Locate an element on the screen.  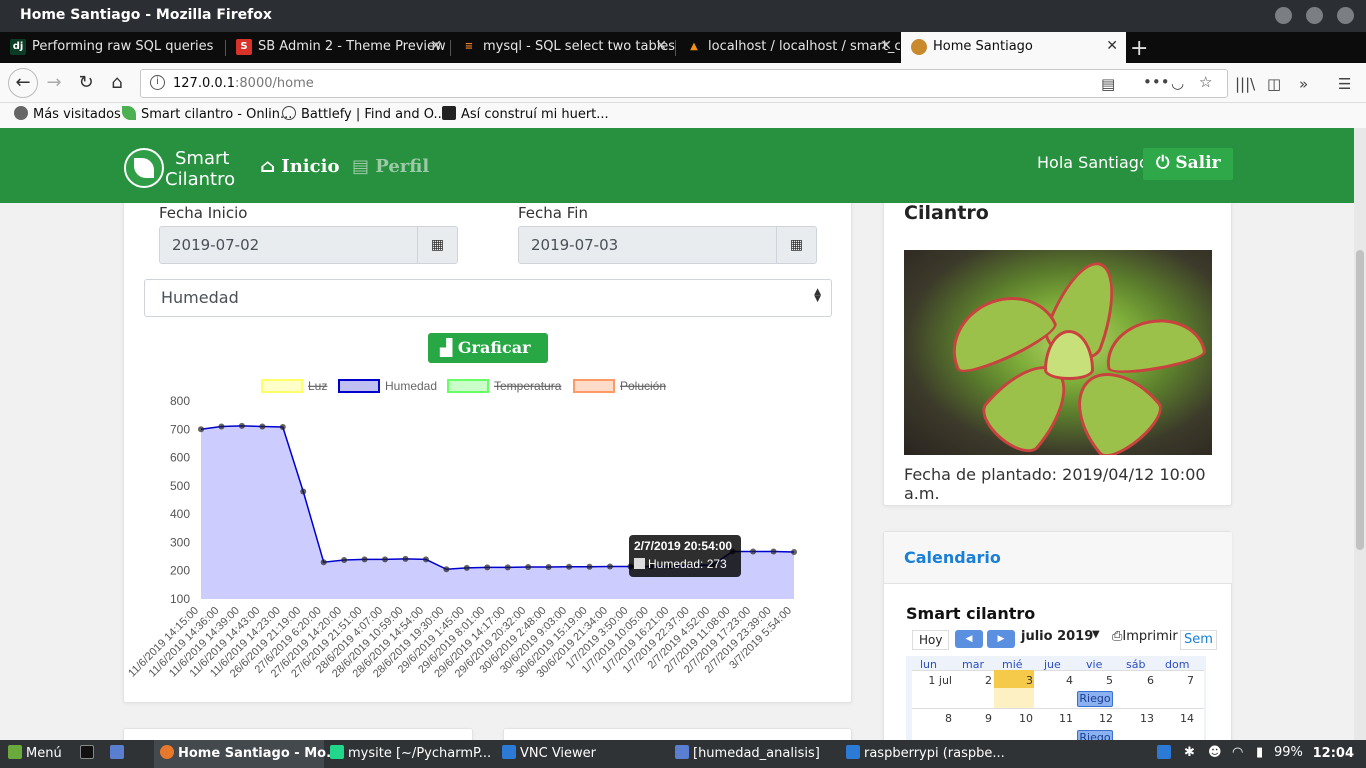
calendar-header: Calendario is located at coordinates (1058, 558).